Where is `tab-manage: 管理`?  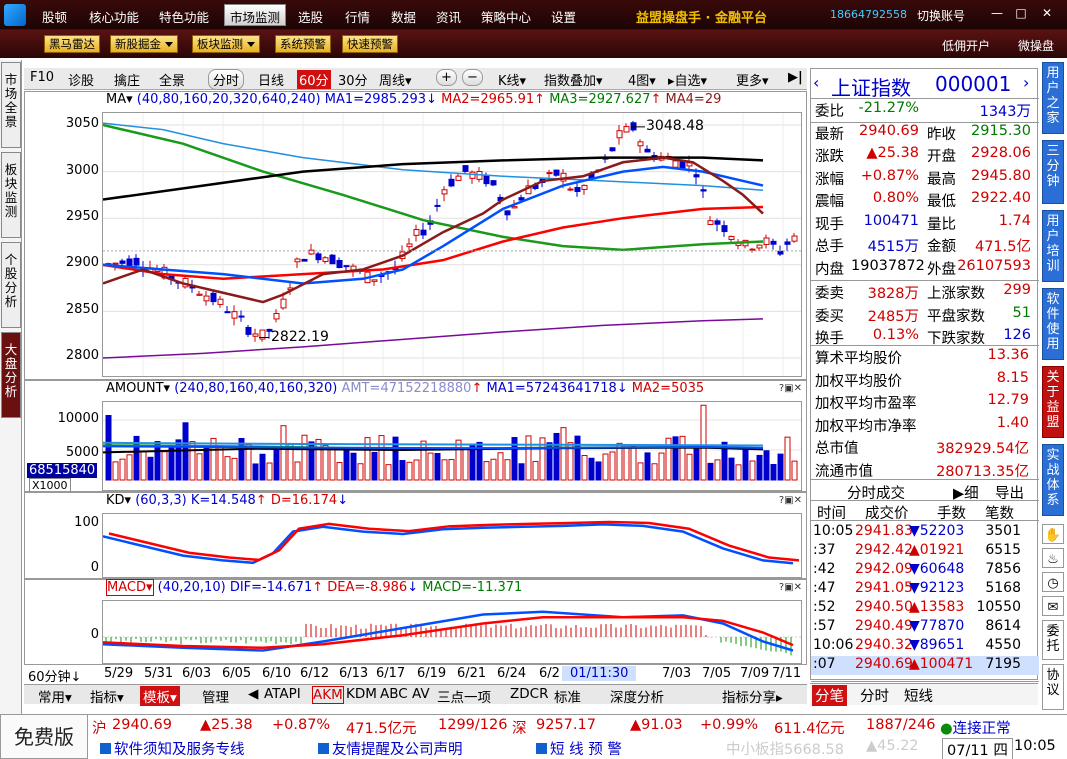 tab-manage: 管理 is located at coordinates (215, 696).